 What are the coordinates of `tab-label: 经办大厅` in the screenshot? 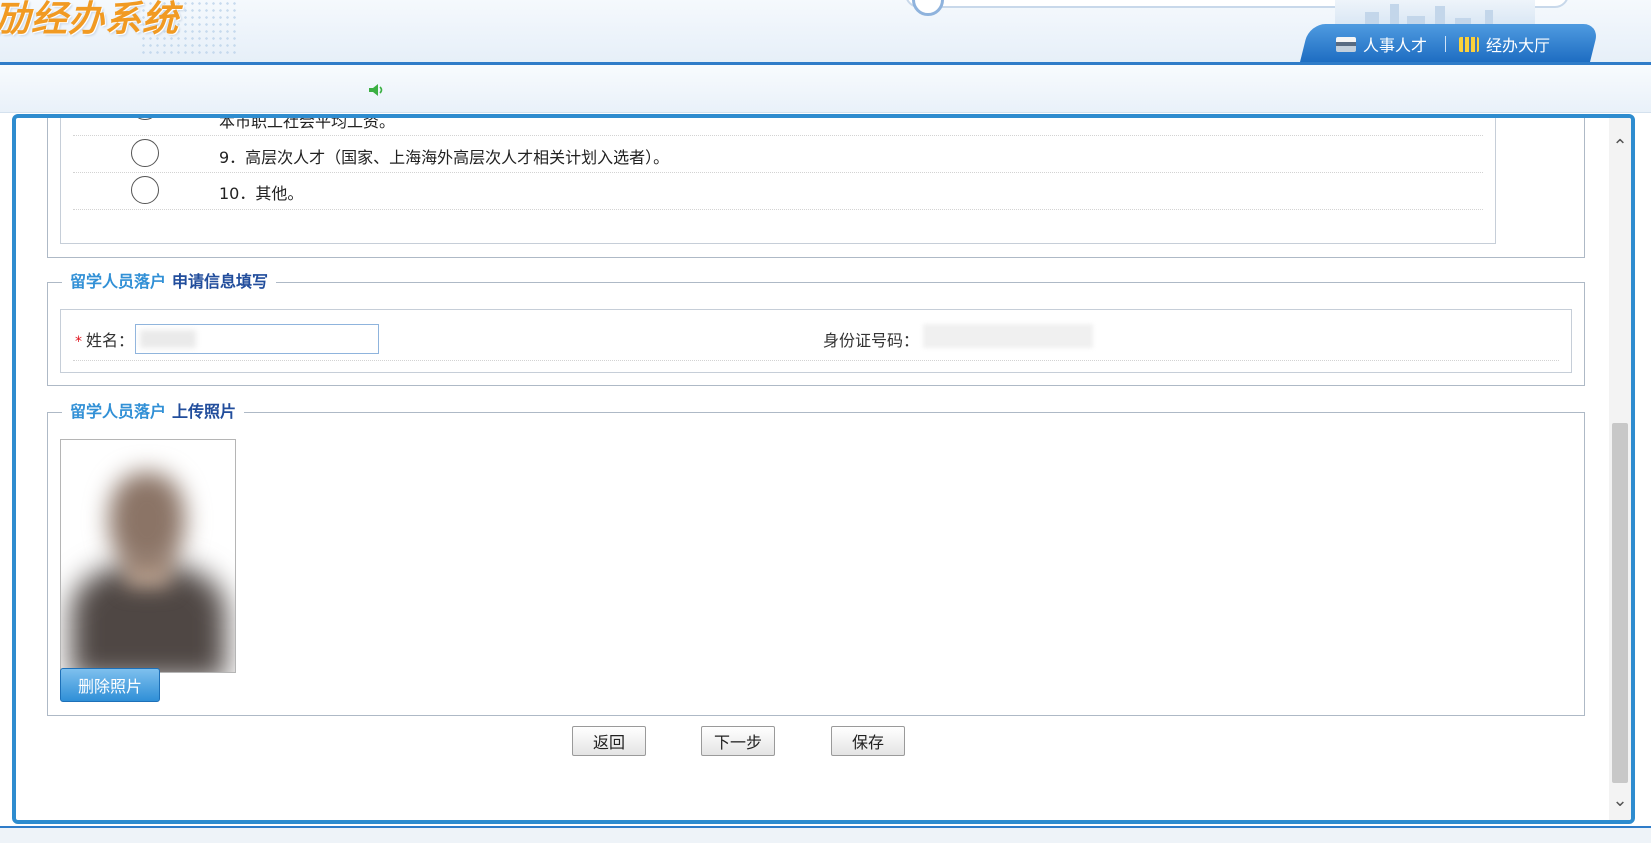 It's located at (1518, 45).